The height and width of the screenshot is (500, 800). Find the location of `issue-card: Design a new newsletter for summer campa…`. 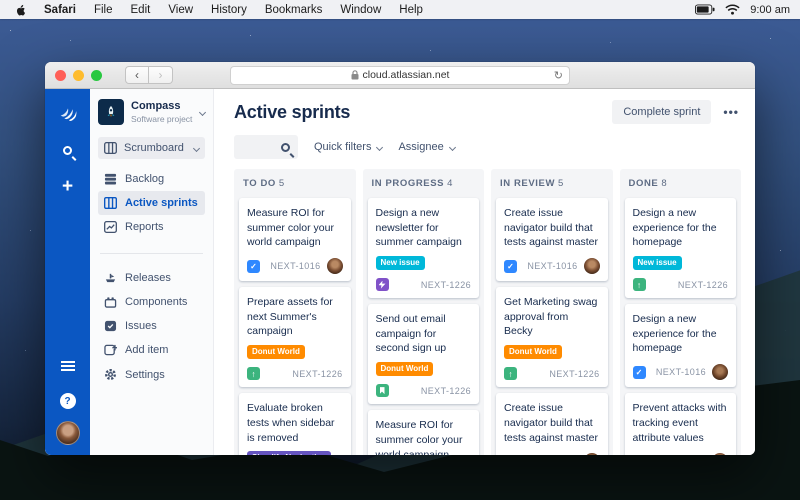

issue-card: Design a new newsletter for summer campa… is located at coordinates (423, 248).